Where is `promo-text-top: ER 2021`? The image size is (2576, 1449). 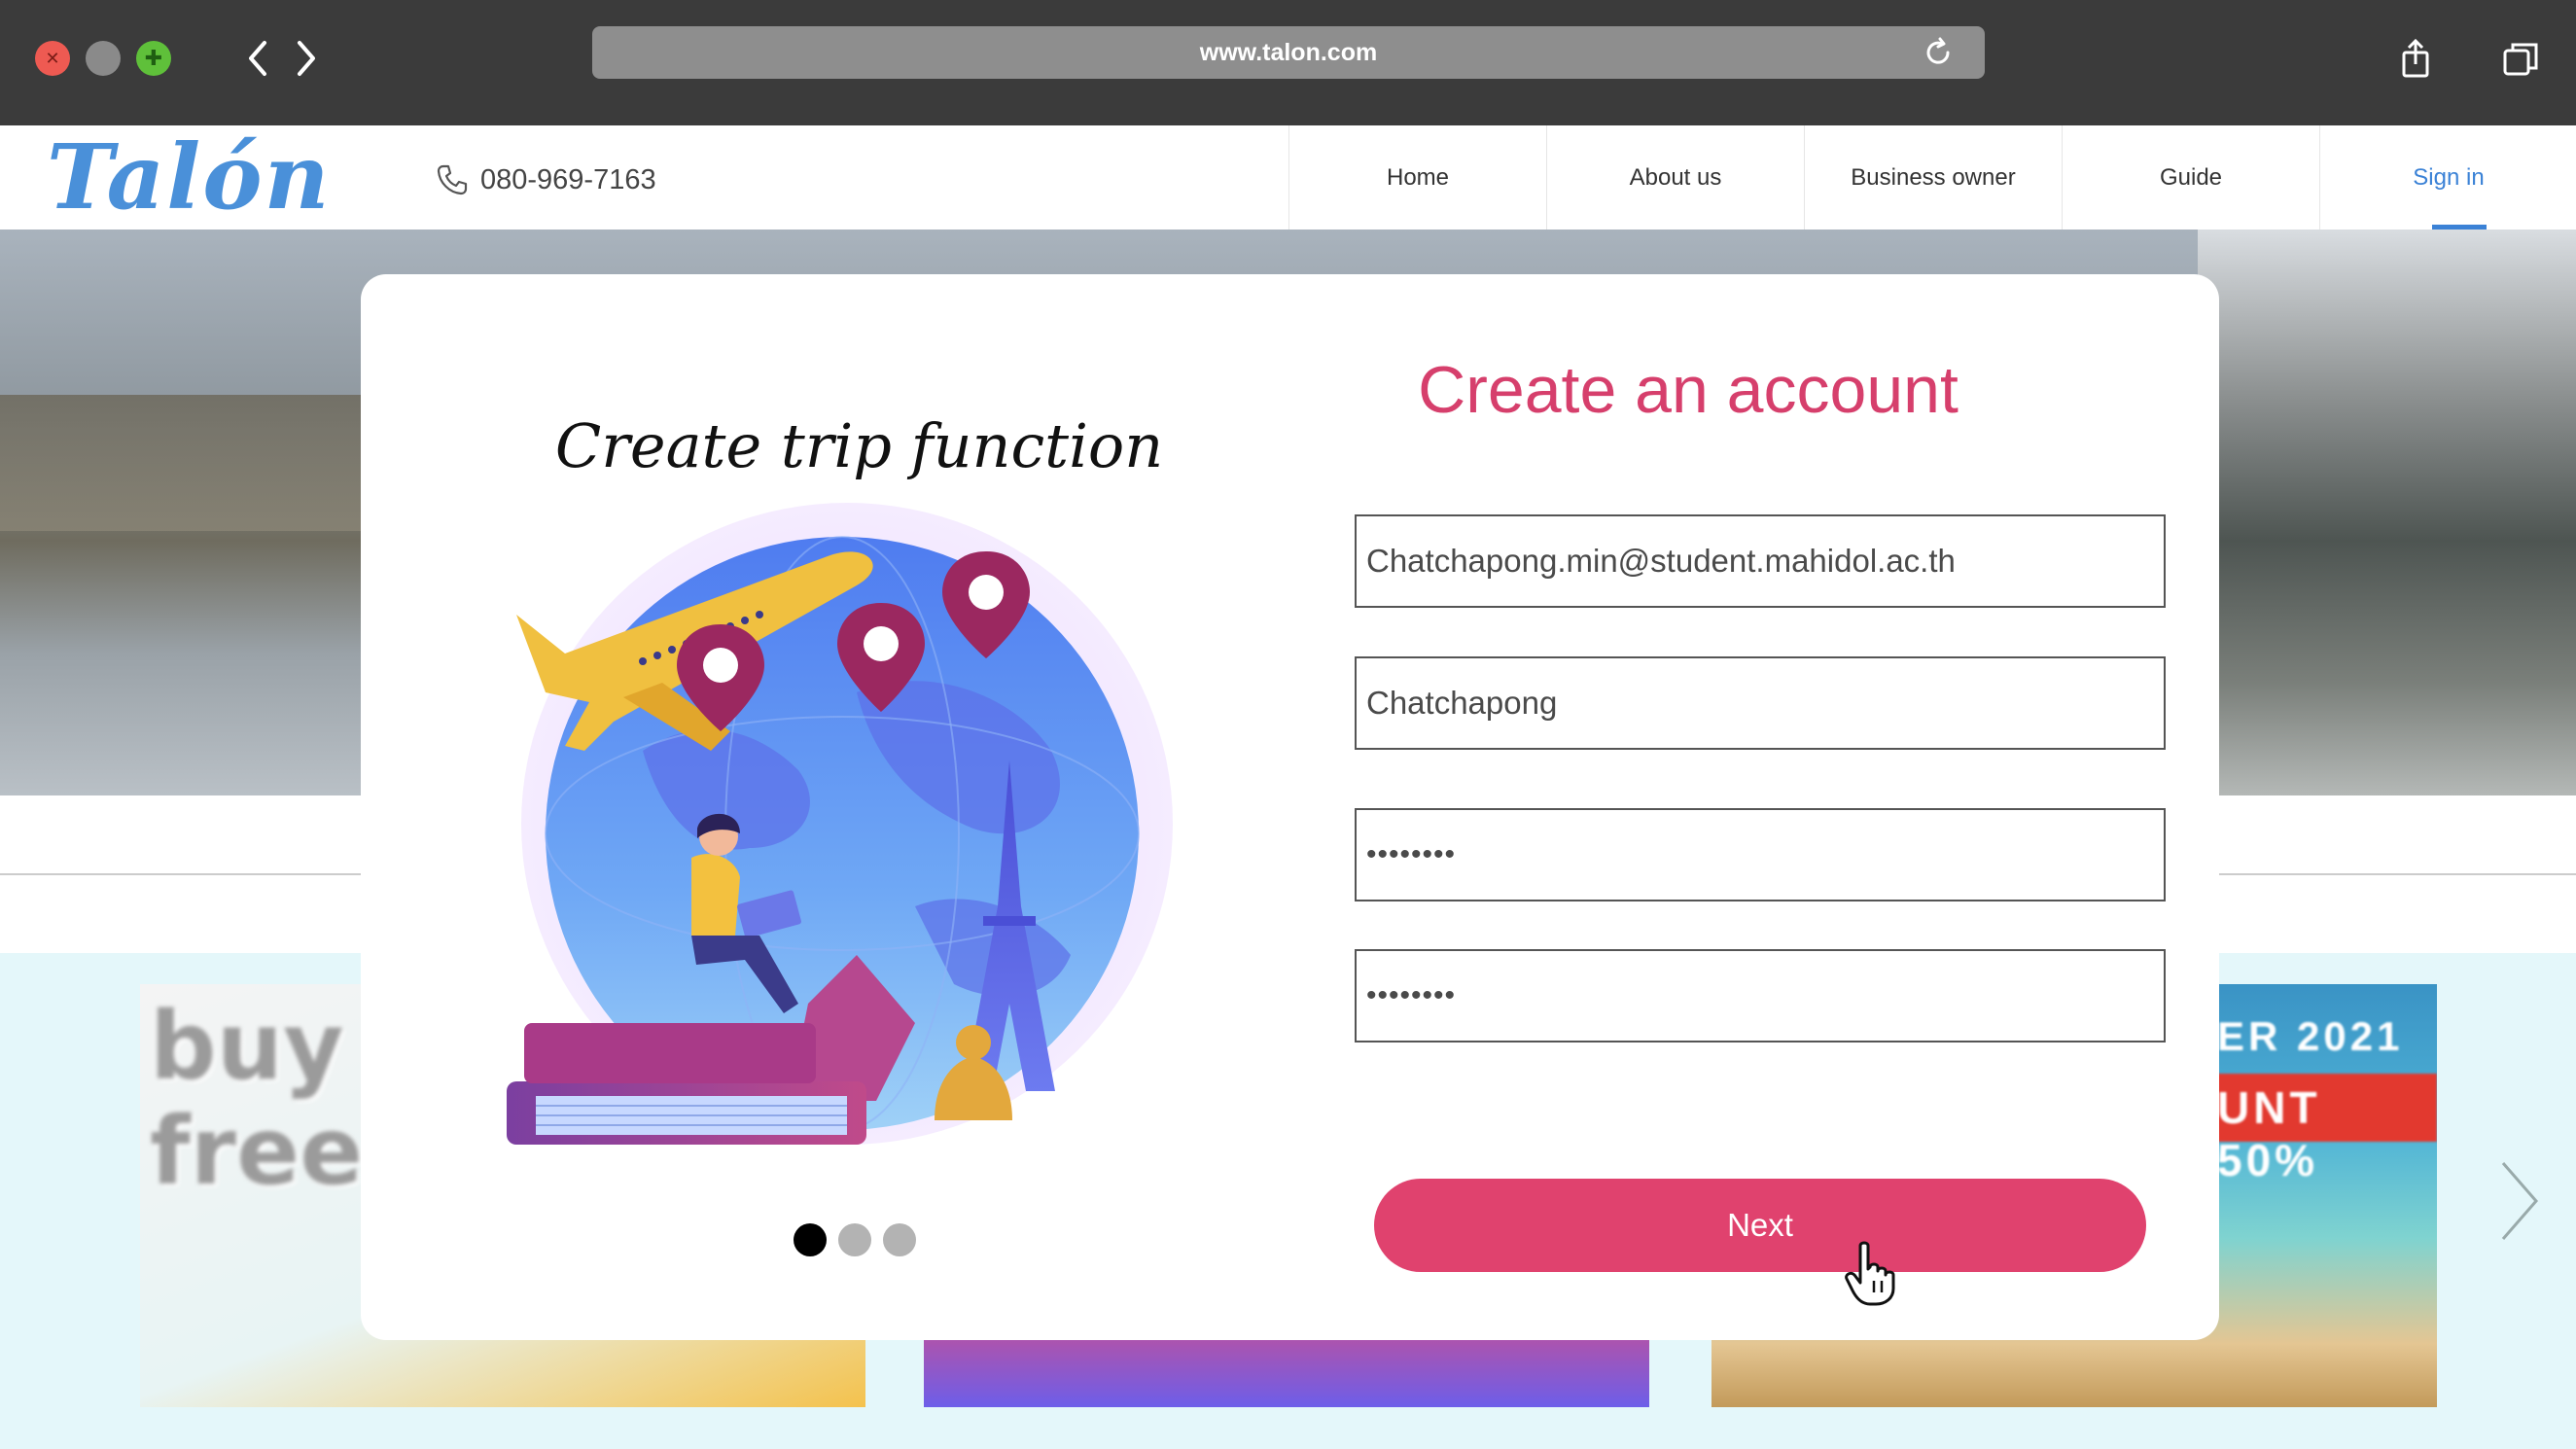 promo-text-top: ER 2021 is located at coordinates (2310, 1036).